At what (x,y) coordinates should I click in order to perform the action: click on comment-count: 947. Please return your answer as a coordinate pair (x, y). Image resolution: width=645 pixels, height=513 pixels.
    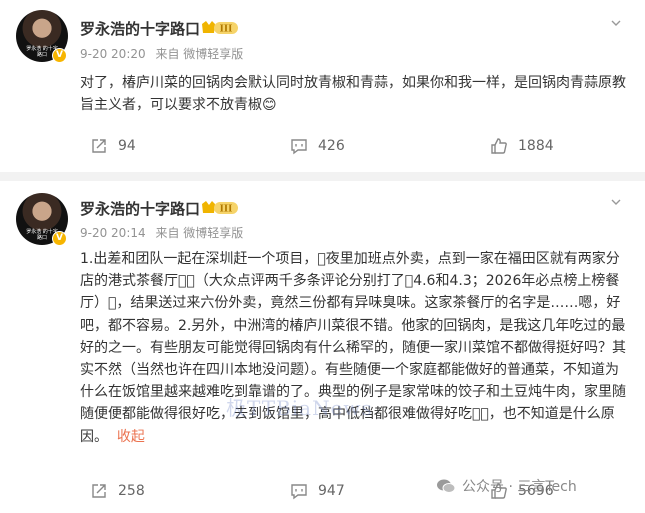
    Looking at the image, I should click on (331, 491).